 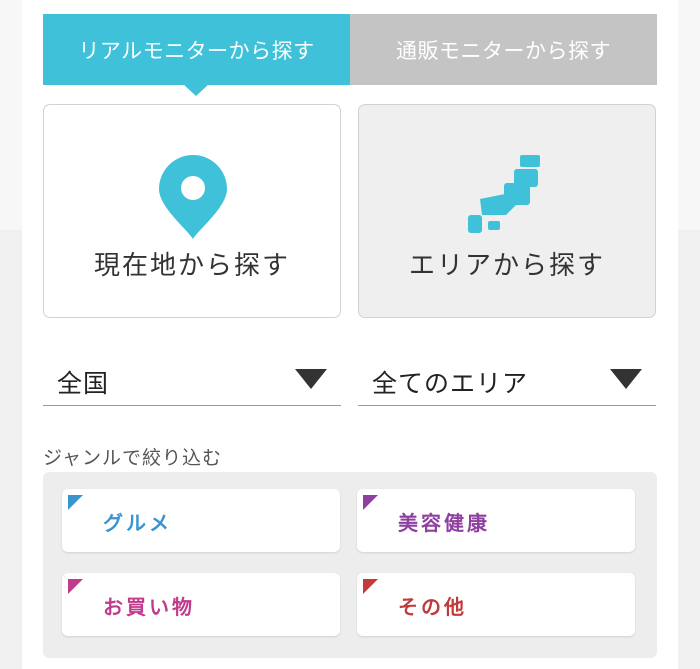 I want to click on genre-filter-title: ジャンルで絞り込む, so click(x=133, y=458).